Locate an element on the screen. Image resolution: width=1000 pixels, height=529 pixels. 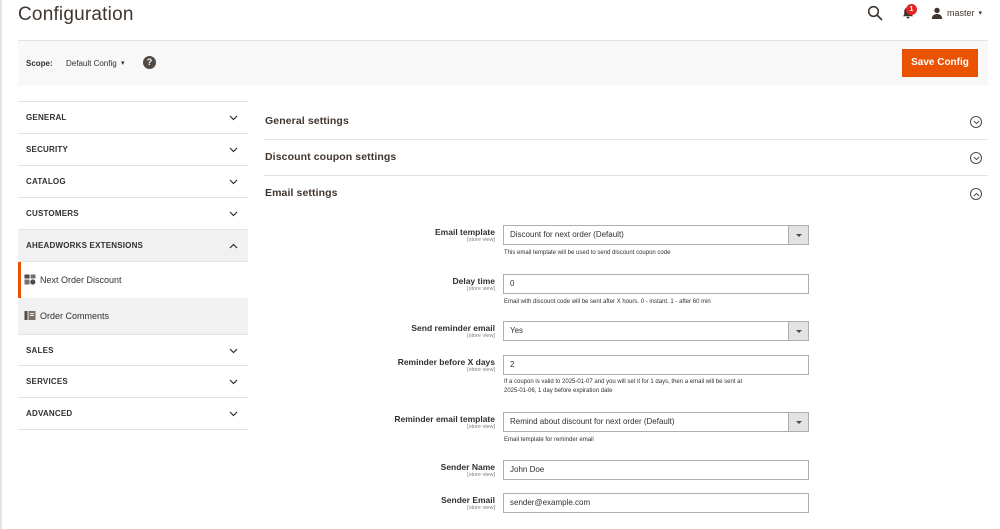
sender-email-input: sender@example.com is located at coordinates (656, 503).